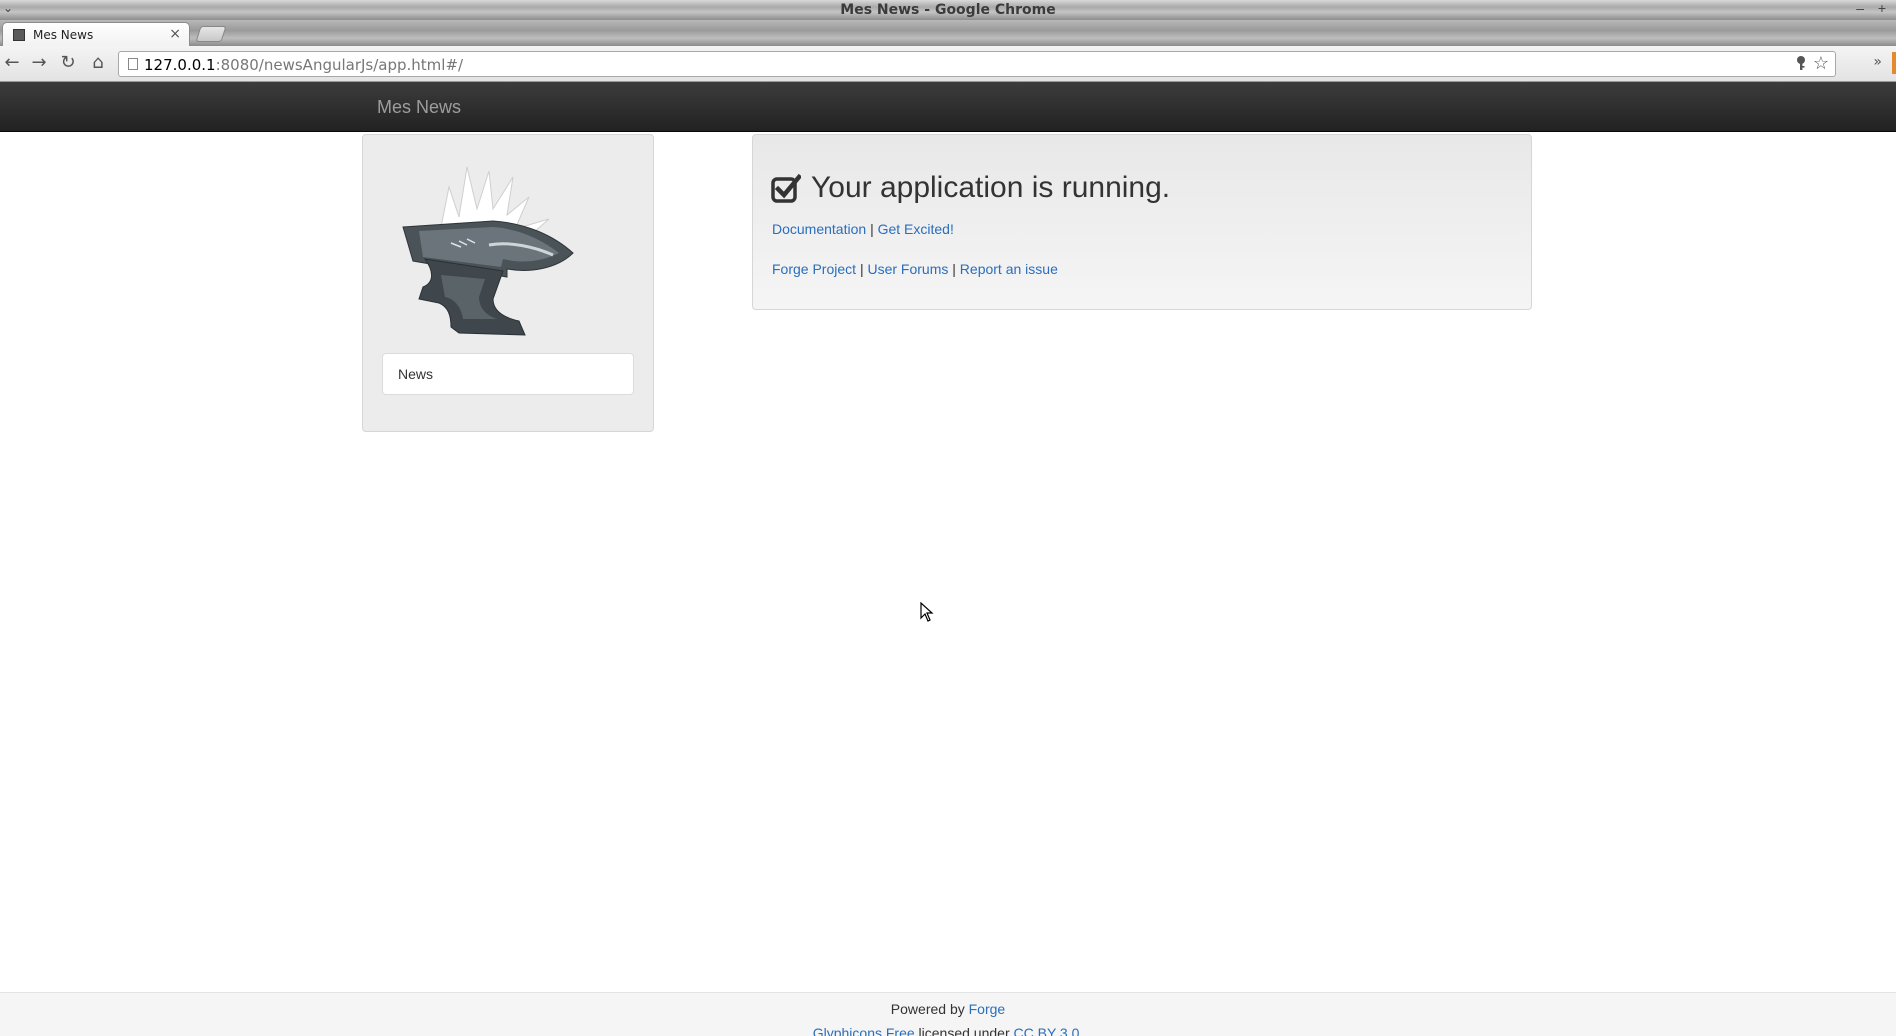 This screenshot has height=1036, width=1896. I want to click on reload-icon: ↻, so click(68, 63).